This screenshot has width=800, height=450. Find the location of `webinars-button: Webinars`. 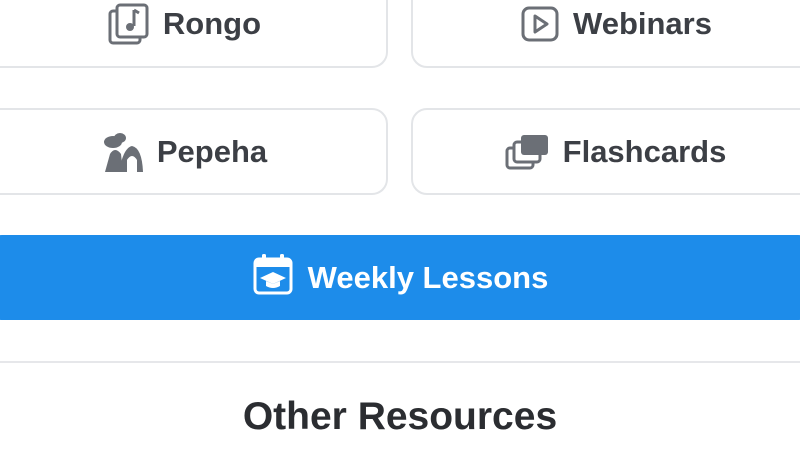

webinars-button: Webinars is located at coordinates (605, 34).